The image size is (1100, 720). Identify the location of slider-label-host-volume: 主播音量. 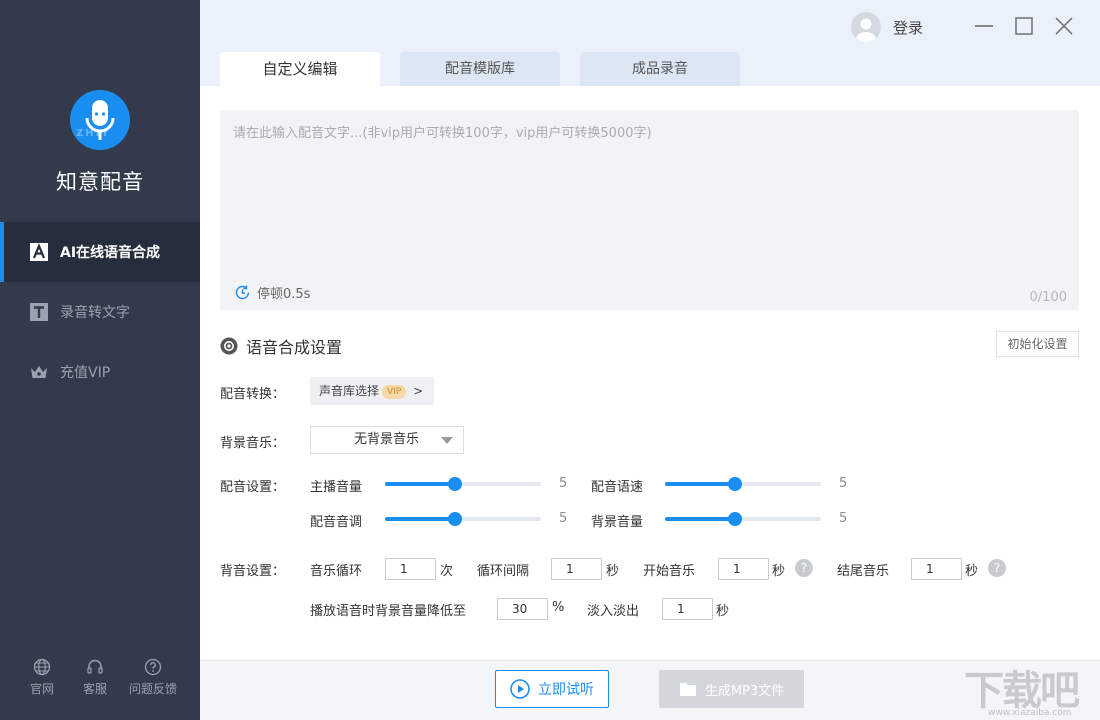
(336, 487).